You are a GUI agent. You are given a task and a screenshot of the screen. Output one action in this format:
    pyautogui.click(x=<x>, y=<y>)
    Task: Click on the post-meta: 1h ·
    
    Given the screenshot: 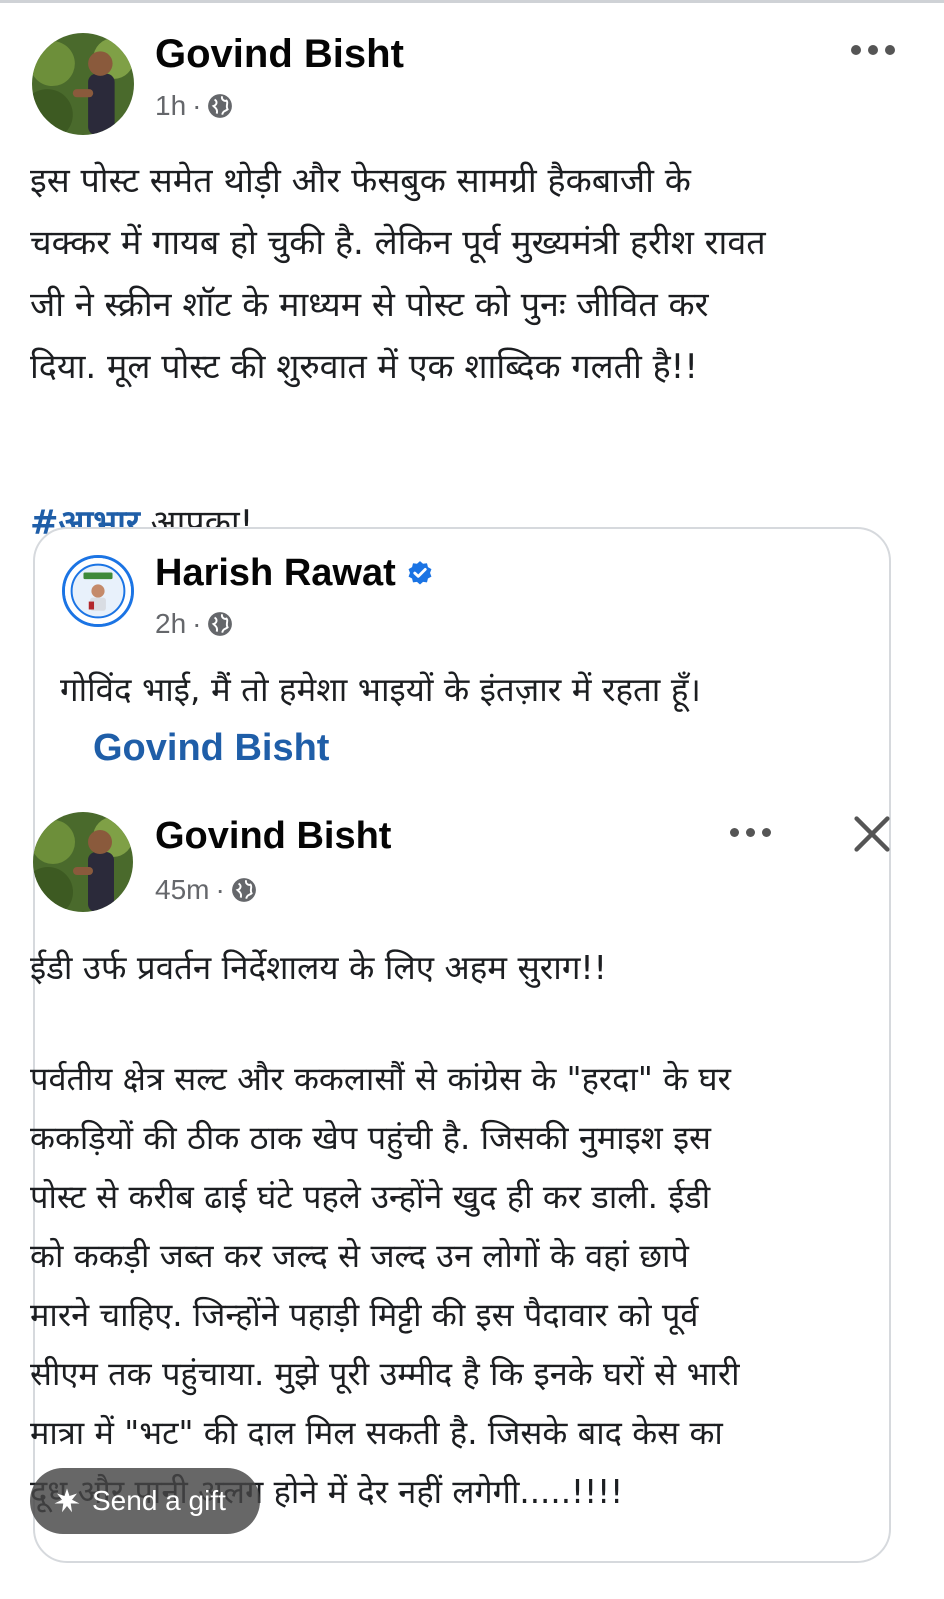 What is the action you would take?
    pyautogui.click(x=194, y=106)
    